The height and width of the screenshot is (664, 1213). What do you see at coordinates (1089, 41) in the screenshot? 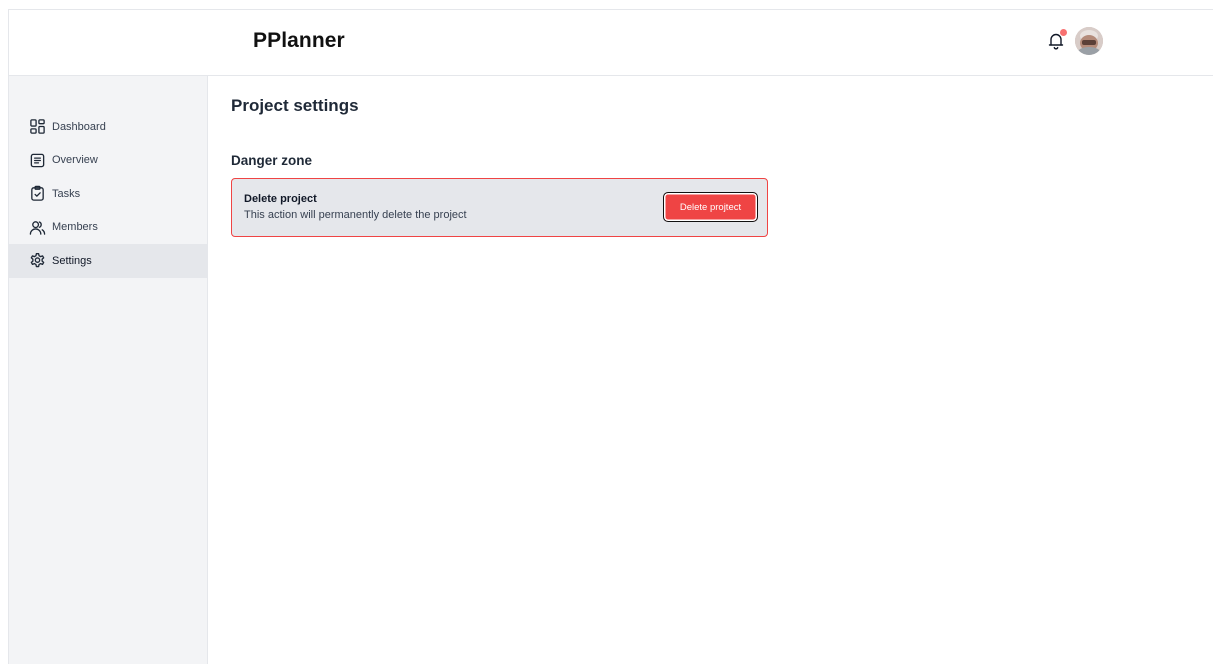
I see `avatar` at bounding box center [1089, 41].